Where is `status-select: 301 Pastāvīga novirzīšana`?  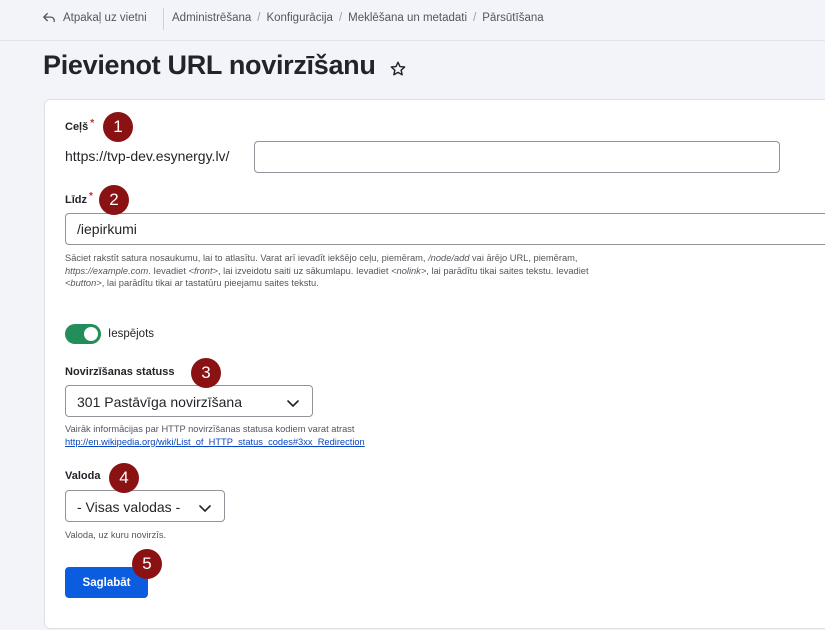 status-select: 301 Pastāvīga novirzīšana is located at coordinates (189, 401).